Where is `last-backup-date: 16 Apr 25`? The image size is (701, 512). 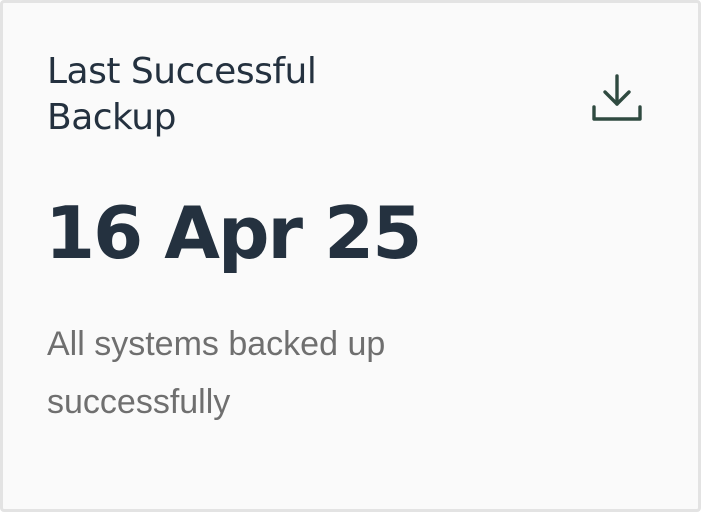 last-backup-date: 16 Apr 25 is located at coordinates (233, 233).